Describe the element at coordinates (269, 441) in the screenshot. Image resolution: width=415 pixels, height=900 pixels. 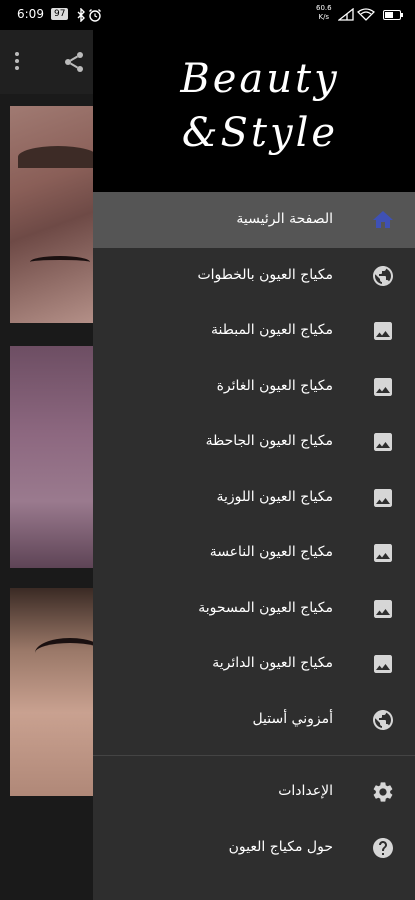
I see `menu-item-label: مكياج العيون الجاحظة` at that location.